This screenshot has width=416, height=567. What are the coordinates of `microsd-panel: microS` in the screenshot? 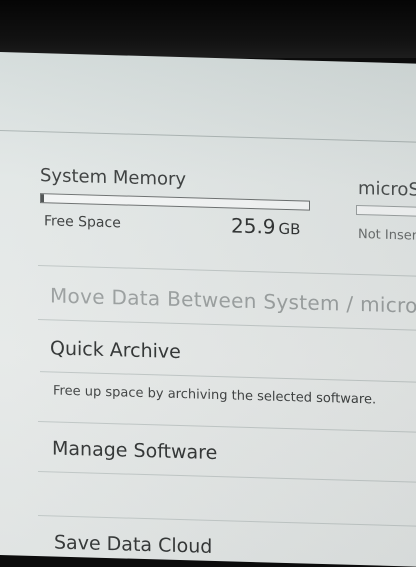 It's located at (387, 189).